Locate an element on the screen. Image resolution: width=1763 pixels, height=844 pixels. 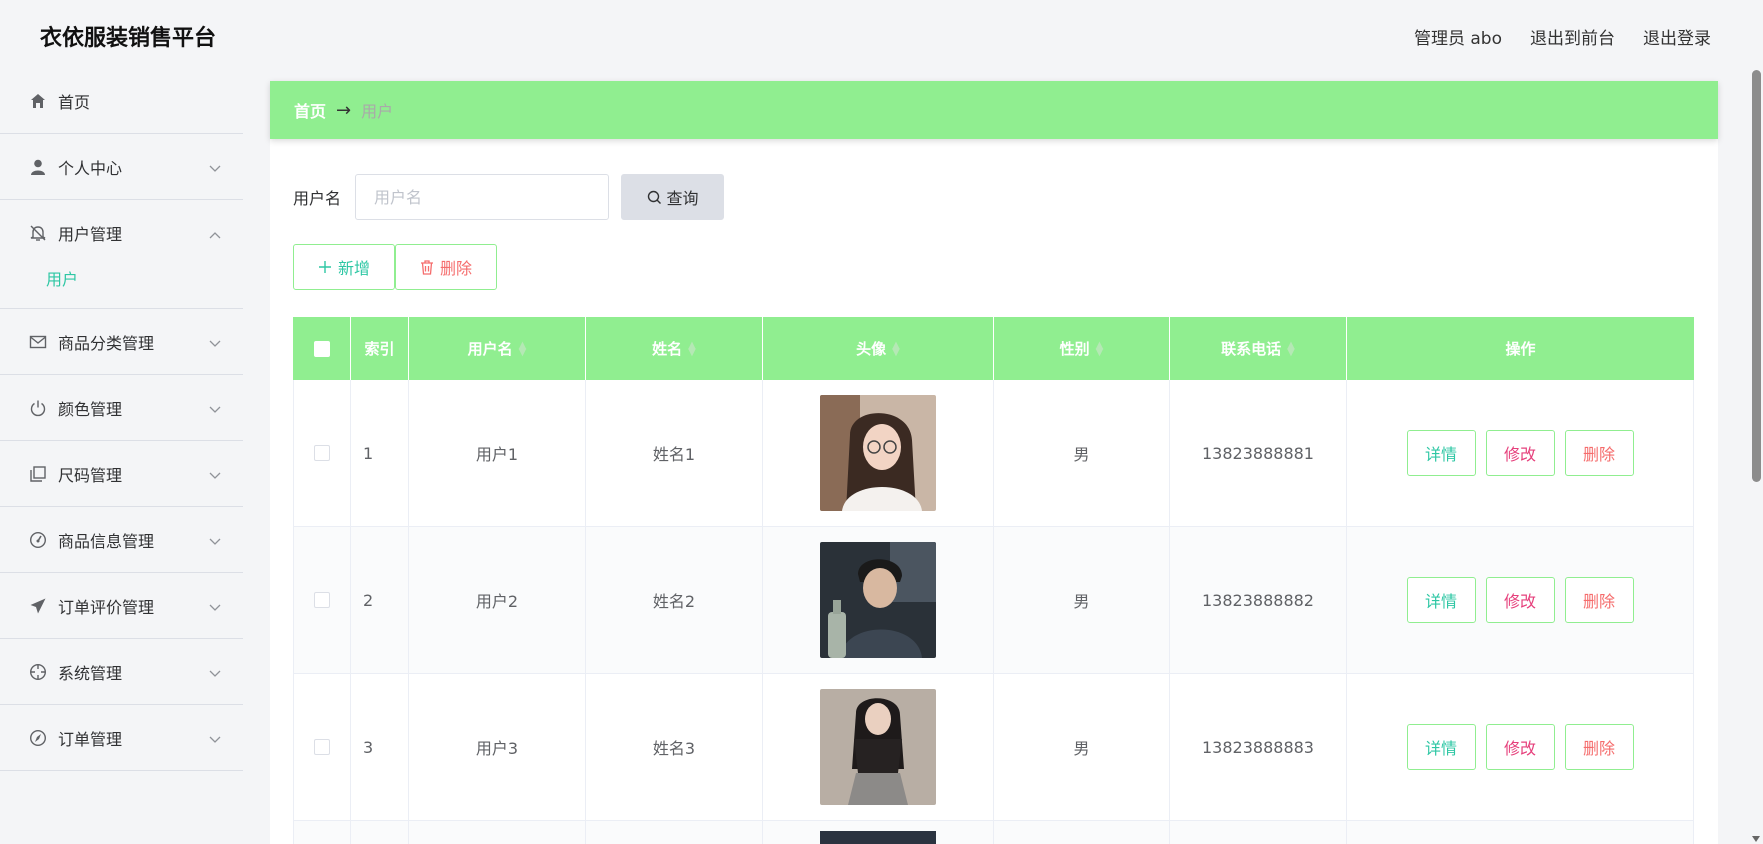
search-button-label: 查询 is located at coordinates (682, 198).